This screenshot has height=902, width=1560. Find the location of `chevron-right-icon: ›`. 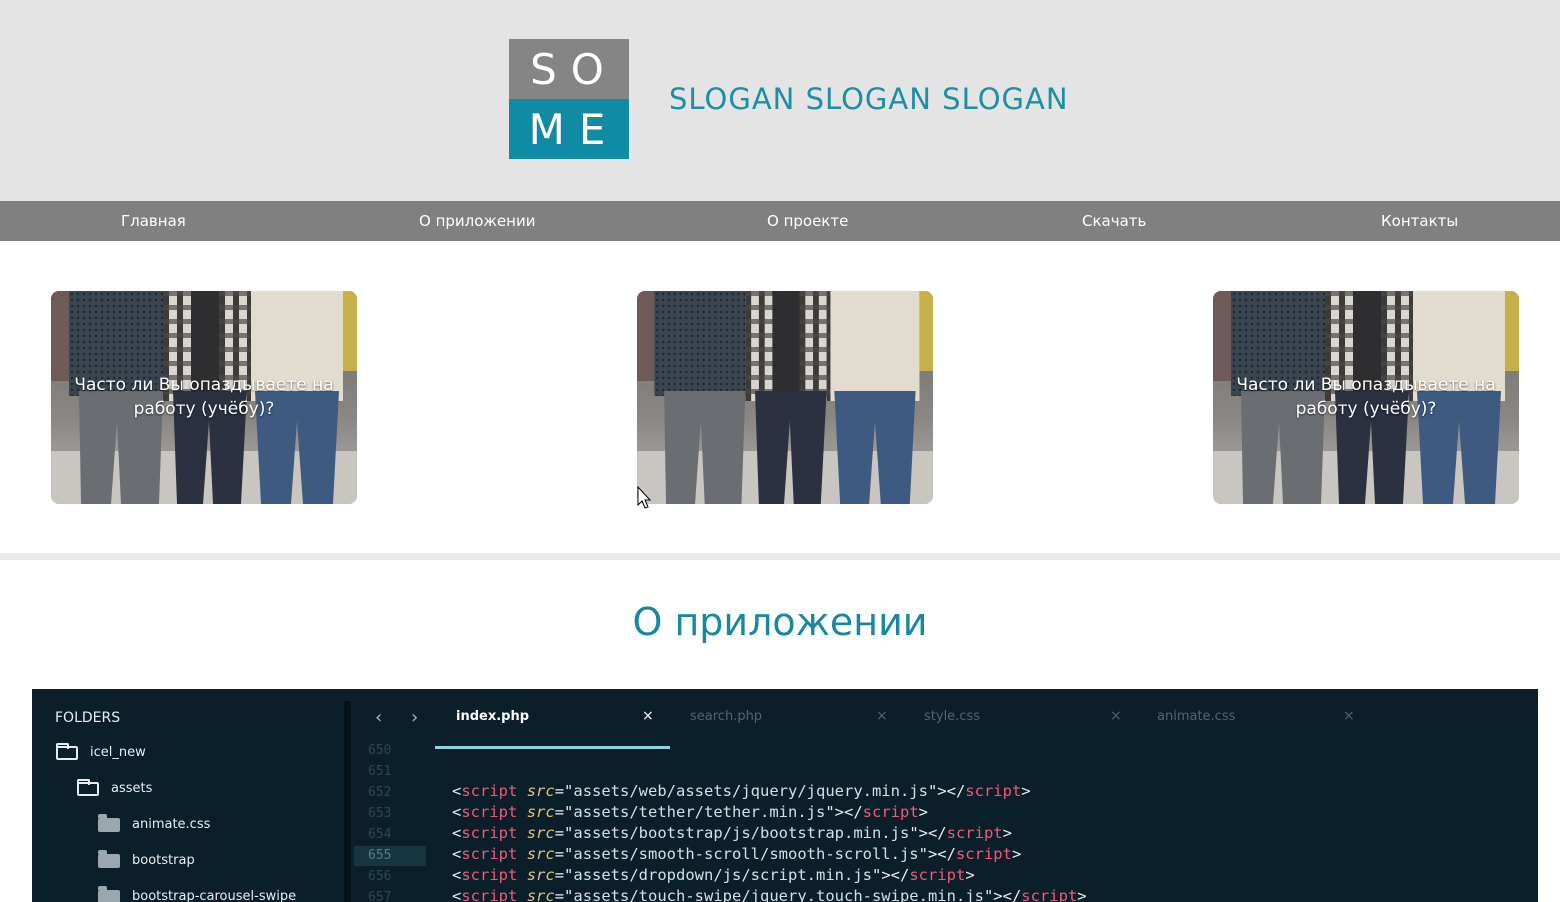

chevron-right-icon: › is located at coordinates (415, 717).